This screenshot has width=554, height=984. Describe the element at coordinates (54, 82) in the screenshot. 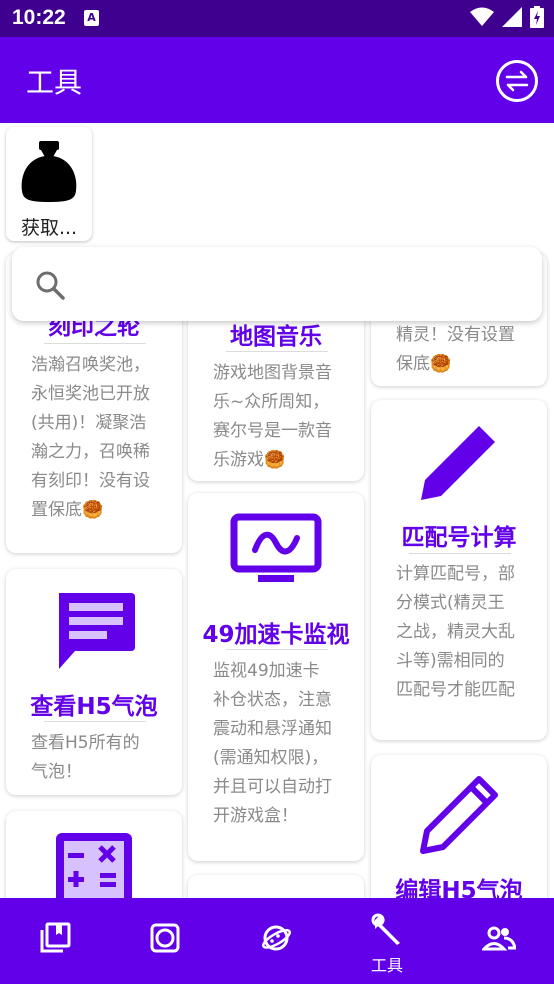

I see `page-title: 工具` at that location.